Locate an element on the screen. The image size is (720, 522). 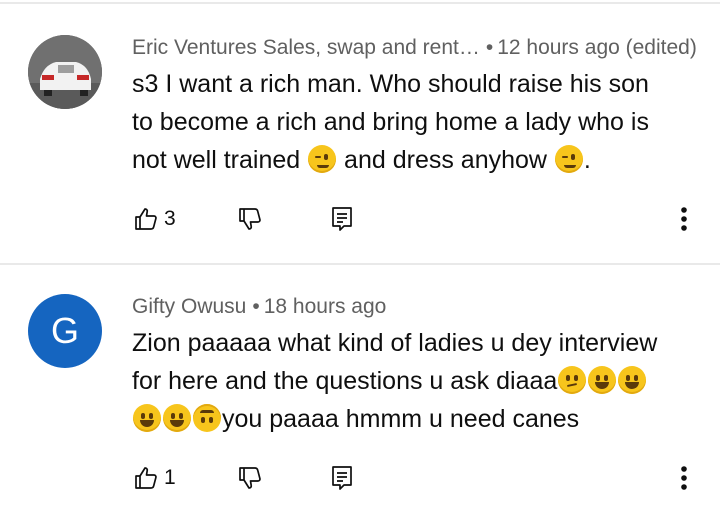
car-photo-icon is located at coordinates (65, 72).